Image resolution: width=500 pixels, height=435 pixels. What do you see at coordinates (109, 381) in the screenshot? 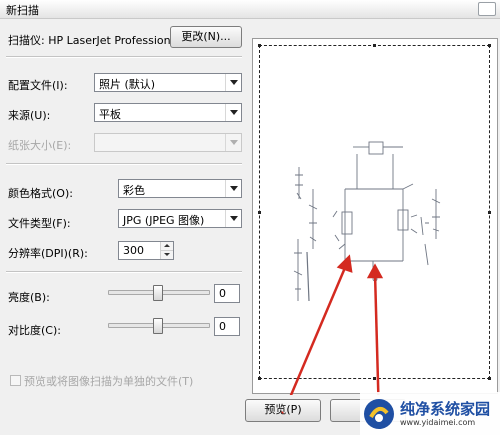
I see `separate-files-label: 预览或将图像扫描为单独的文件(T)` at bounding box center [109, 381].